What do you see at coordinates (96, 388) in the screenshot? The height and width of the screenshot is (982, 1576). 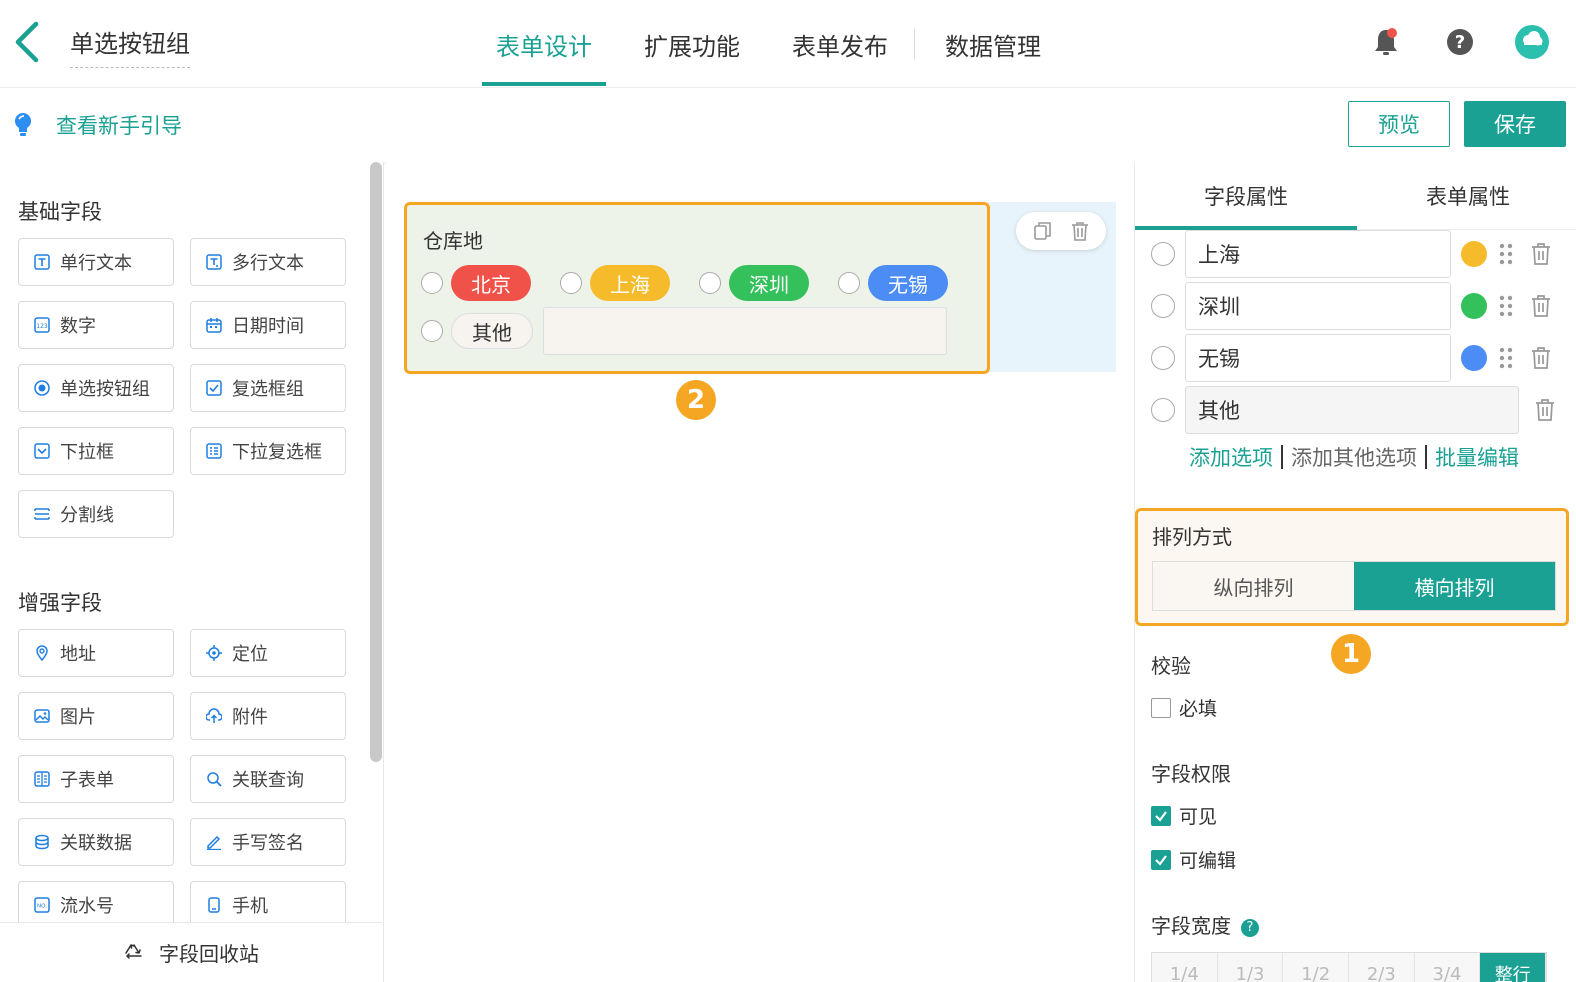 I see `field-radio-group: 单选按钮组` at bounding box center [96, 388].